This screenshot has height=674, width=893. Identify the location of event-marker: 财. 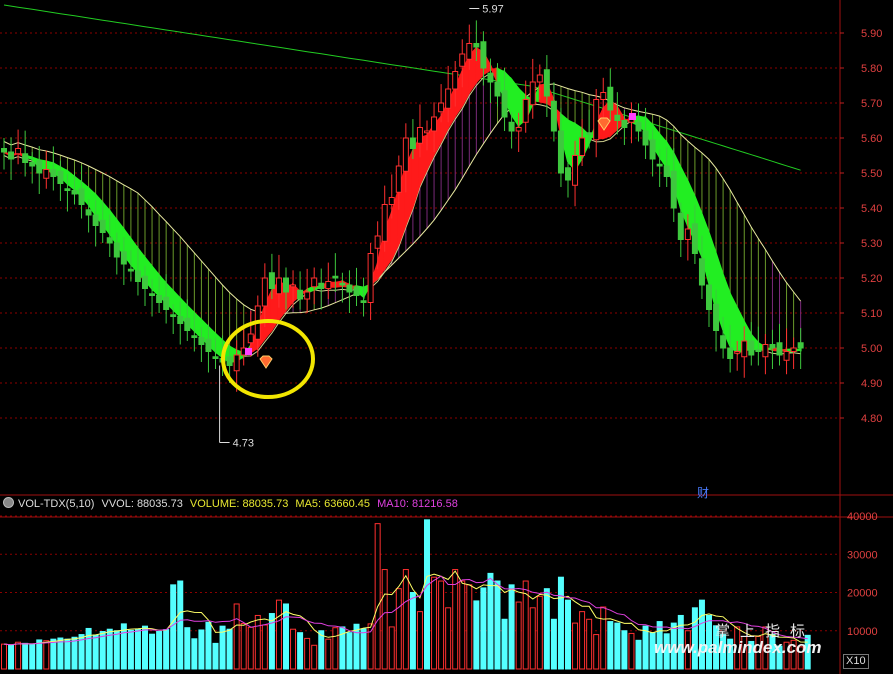
(703, 492).